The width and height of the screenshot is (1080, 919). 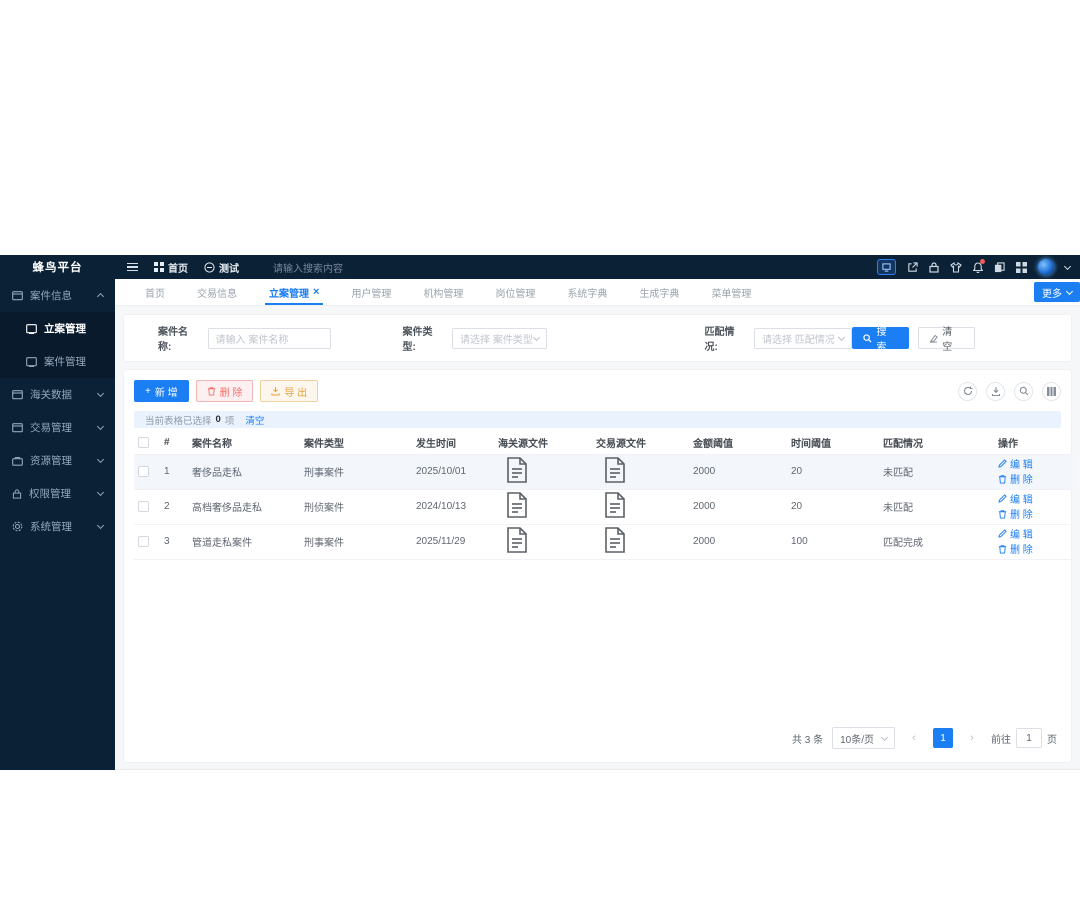 What do you see at coordinates (100, 296) in the screenshot?
I see `chevron-up-icon` at bounding box center [100, 296].